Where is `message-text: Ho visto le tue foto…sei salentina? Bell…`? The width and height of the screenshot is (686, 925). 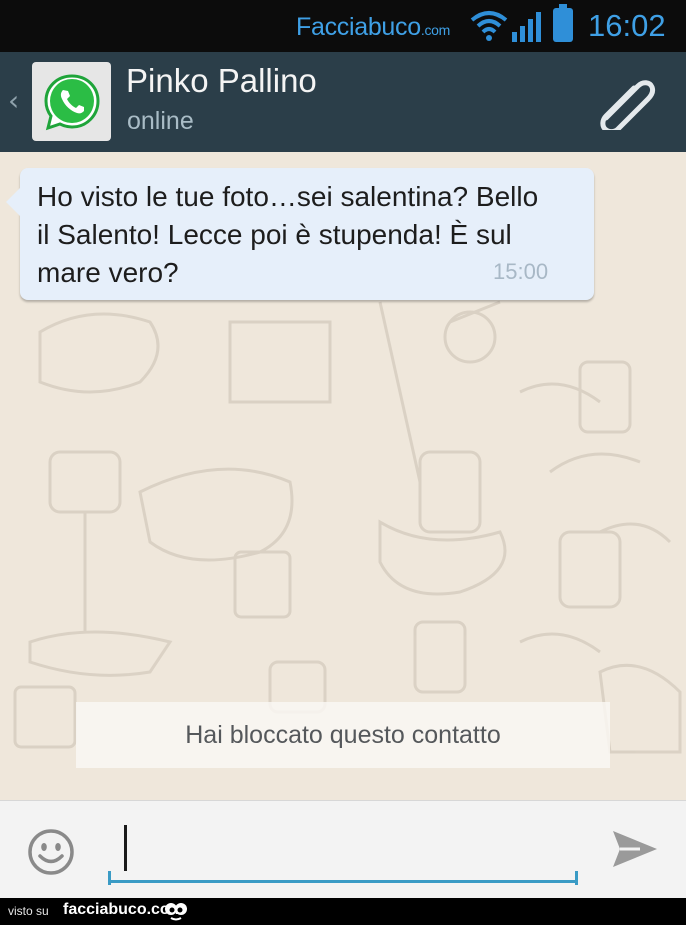
message-text: Ho visto le tue foto…sei salentina? Bell… is located at coordinates (288, 234).